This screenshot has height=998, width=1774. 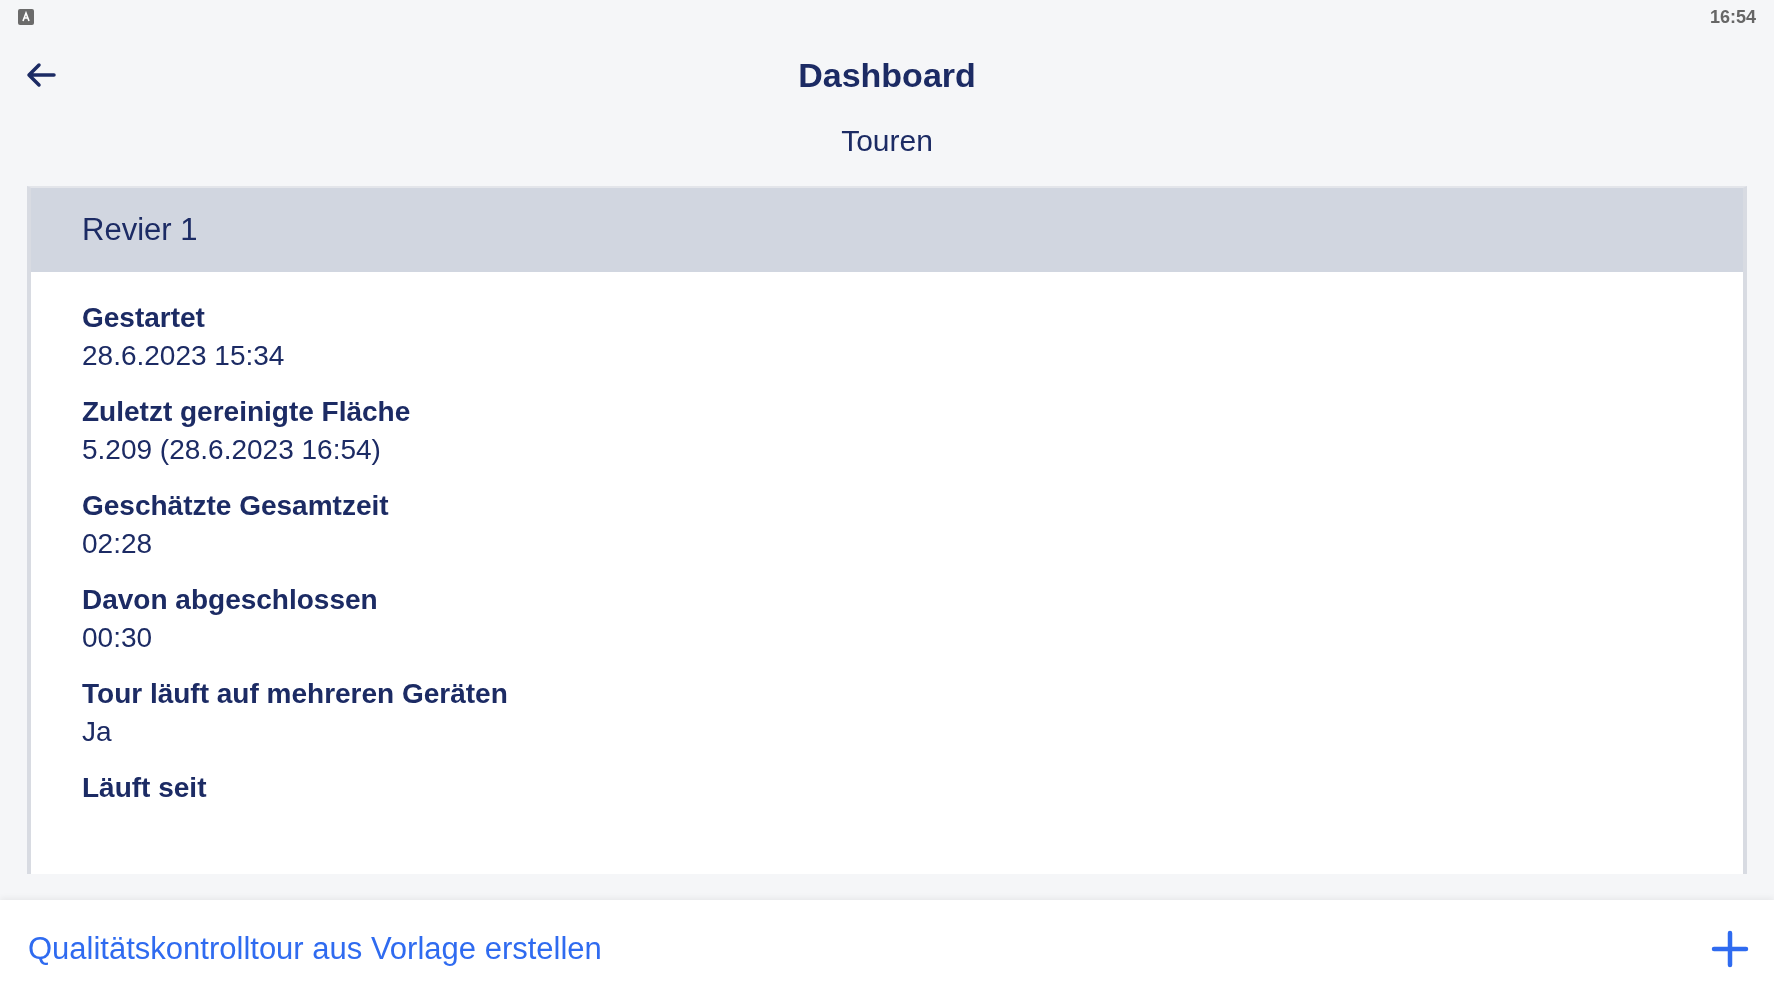 I want to click on field-value: 00:30, so click(x=118, y=638).